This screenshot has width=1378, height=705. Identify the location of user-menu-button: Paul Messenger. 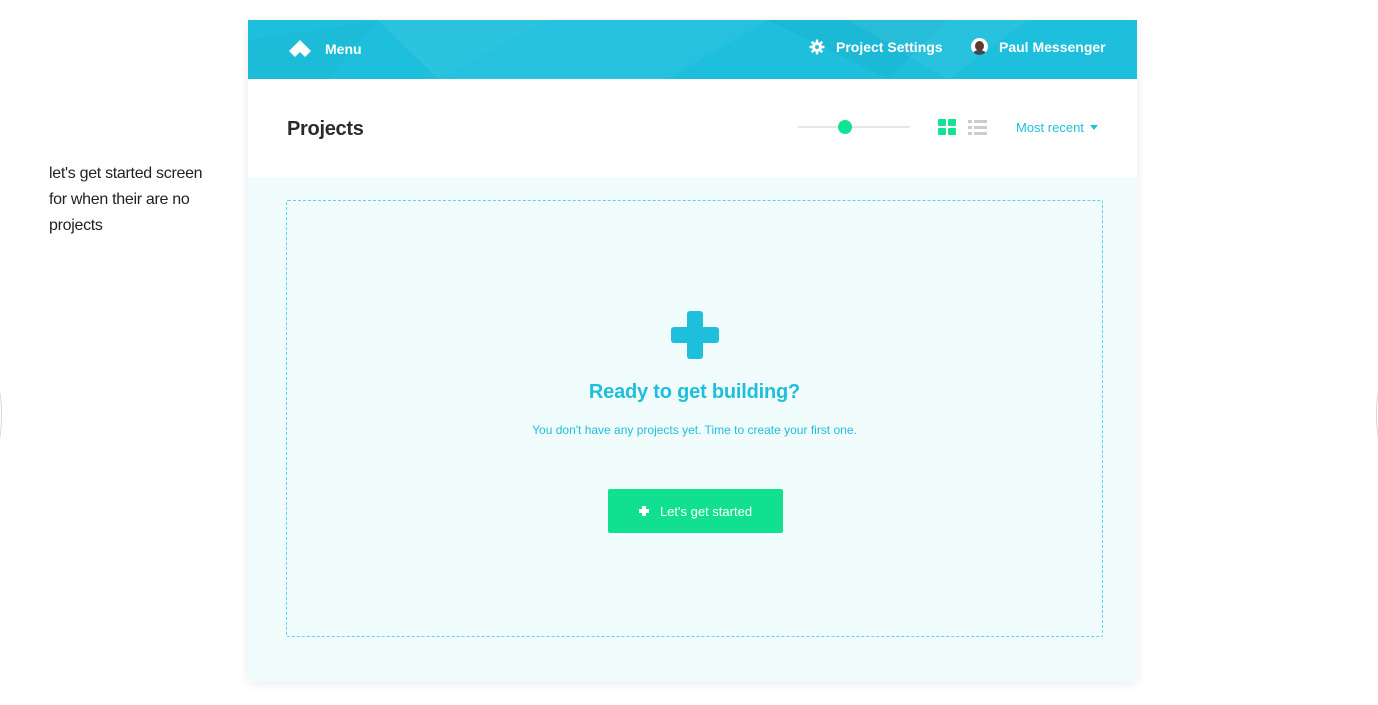
(1038, 46).